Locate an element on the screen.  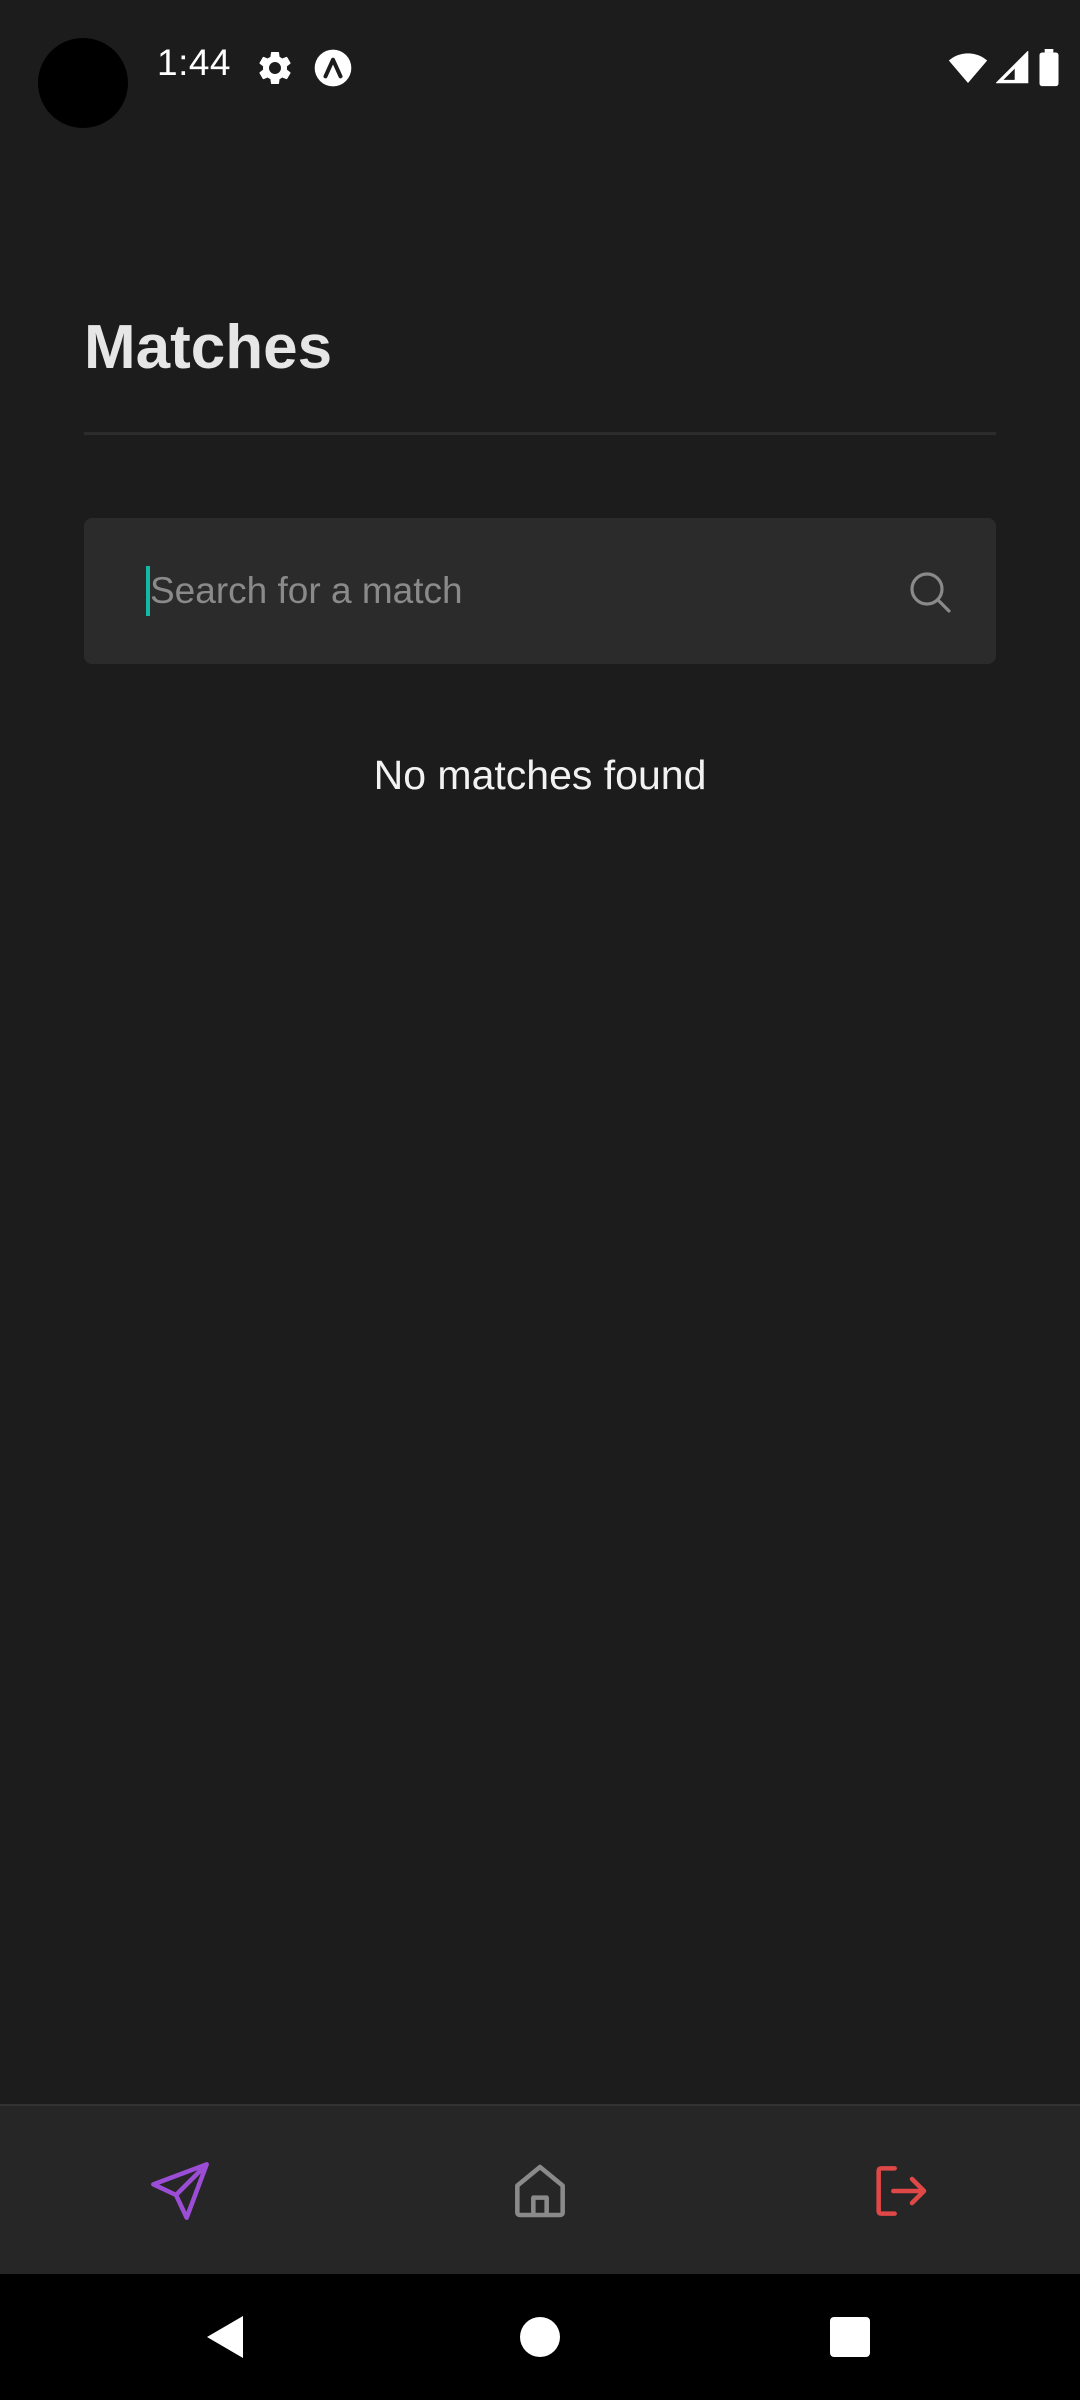
recents-icon is located at coordinates (850, 2337).